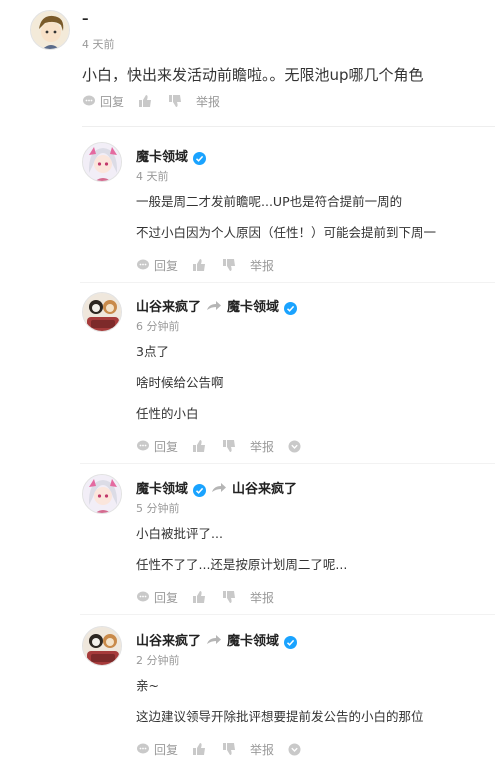 The height and width of the screenshot is (774, 495). I want to click on username: –, so click(85, 19).